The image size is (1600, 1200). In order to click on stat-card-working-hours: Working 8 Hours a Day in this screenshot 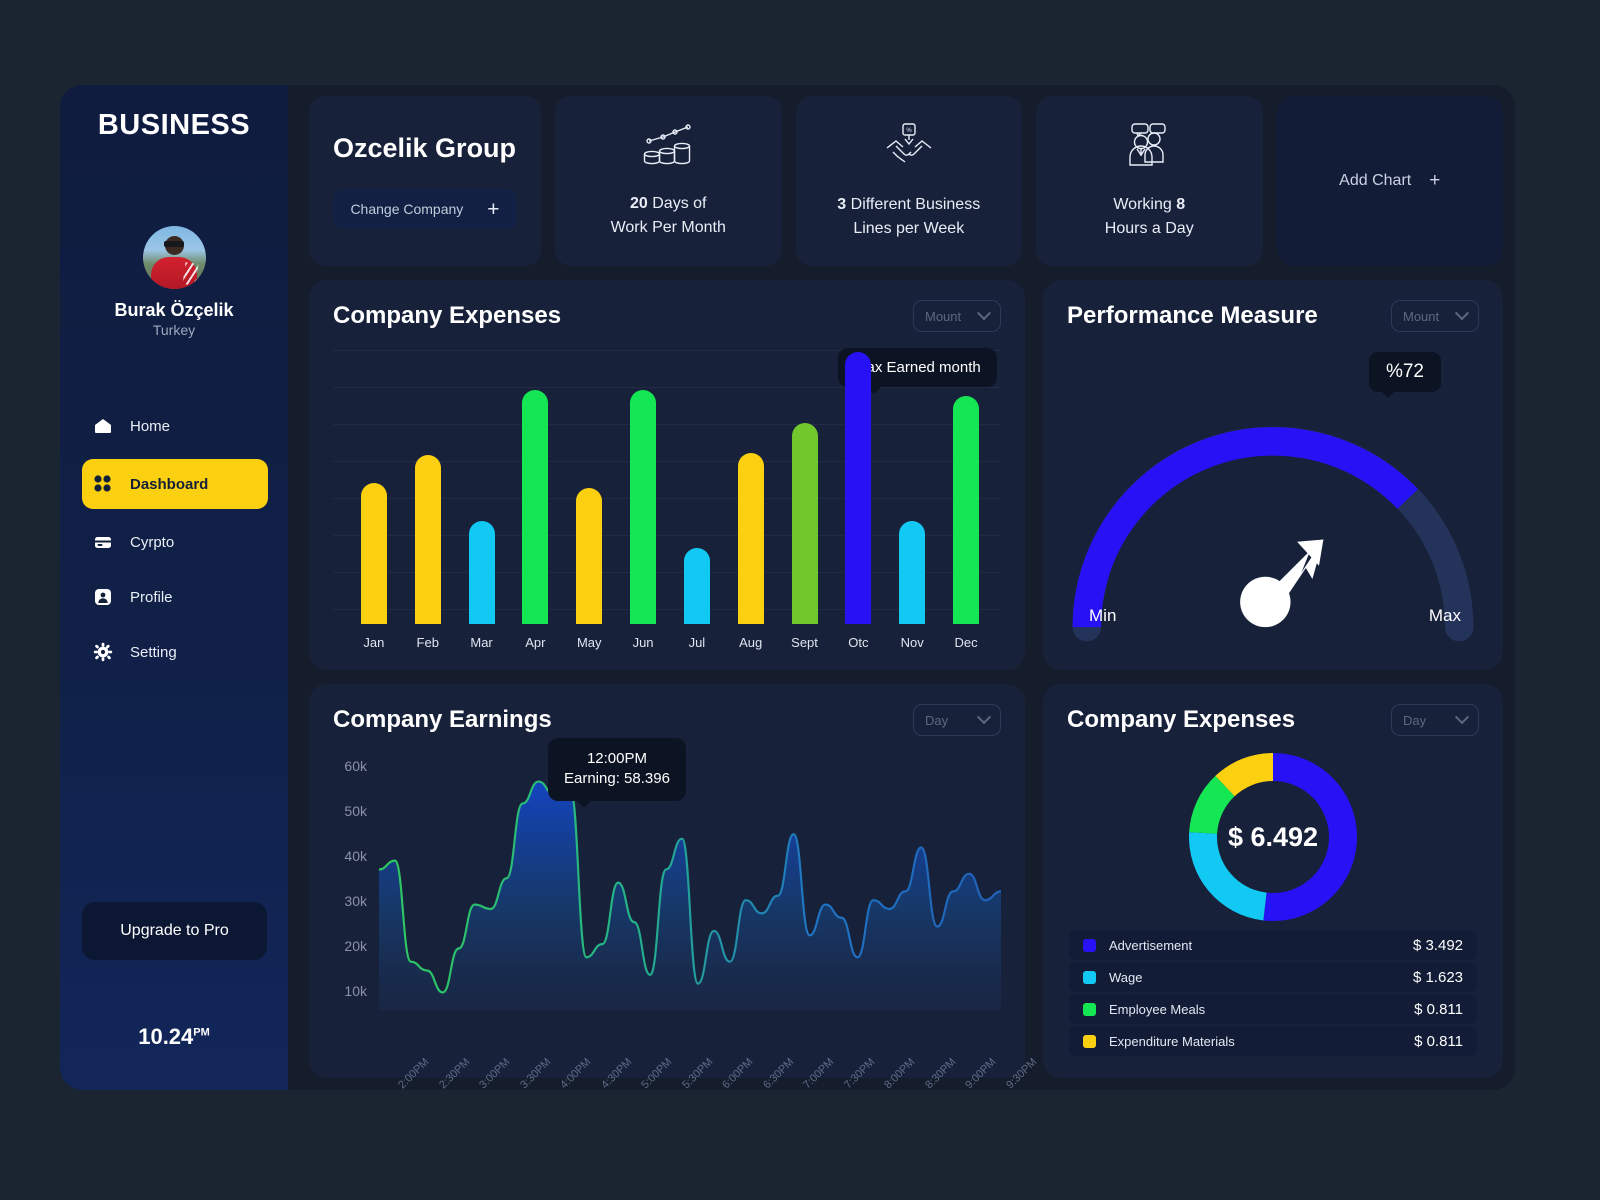, I will do `click(1149, 181)`.